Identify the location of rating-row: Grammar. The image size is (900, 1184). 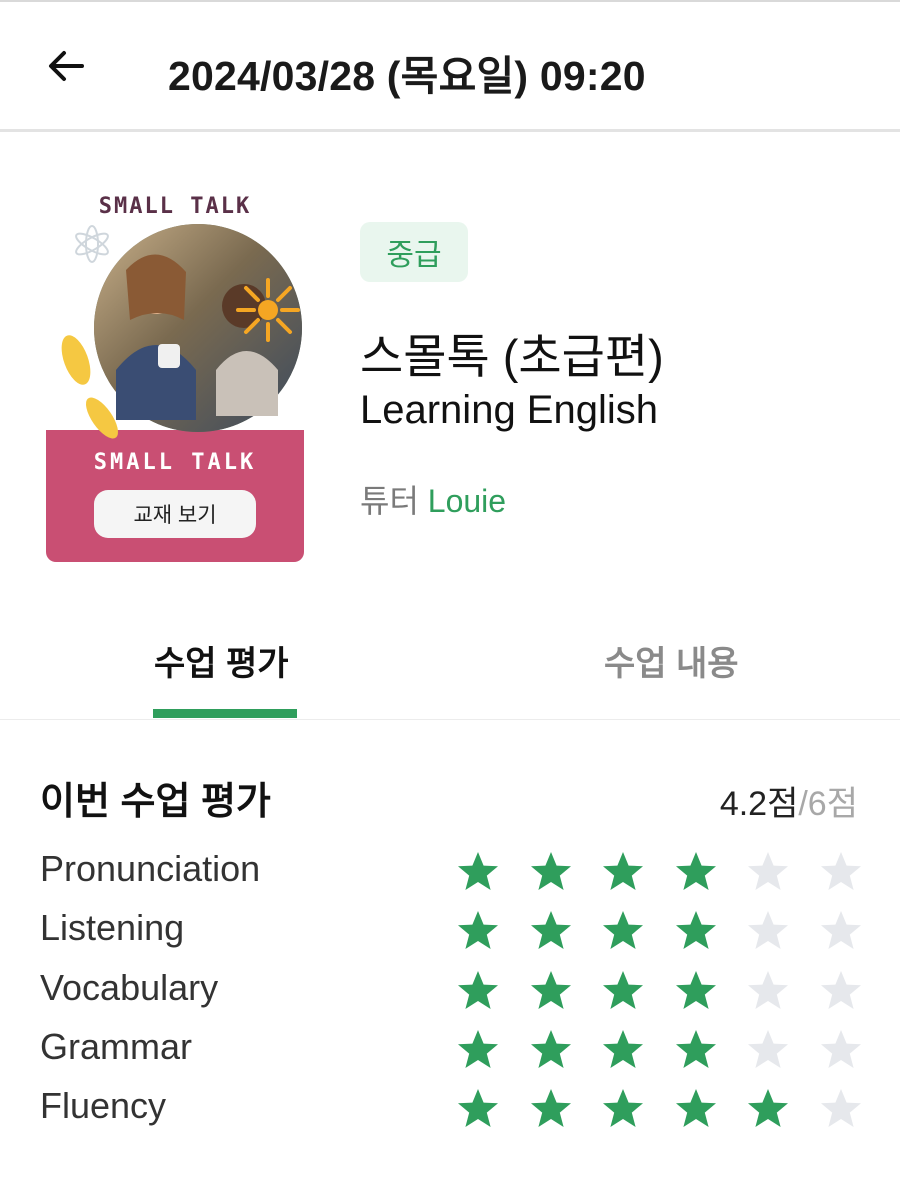
(450, 1050).